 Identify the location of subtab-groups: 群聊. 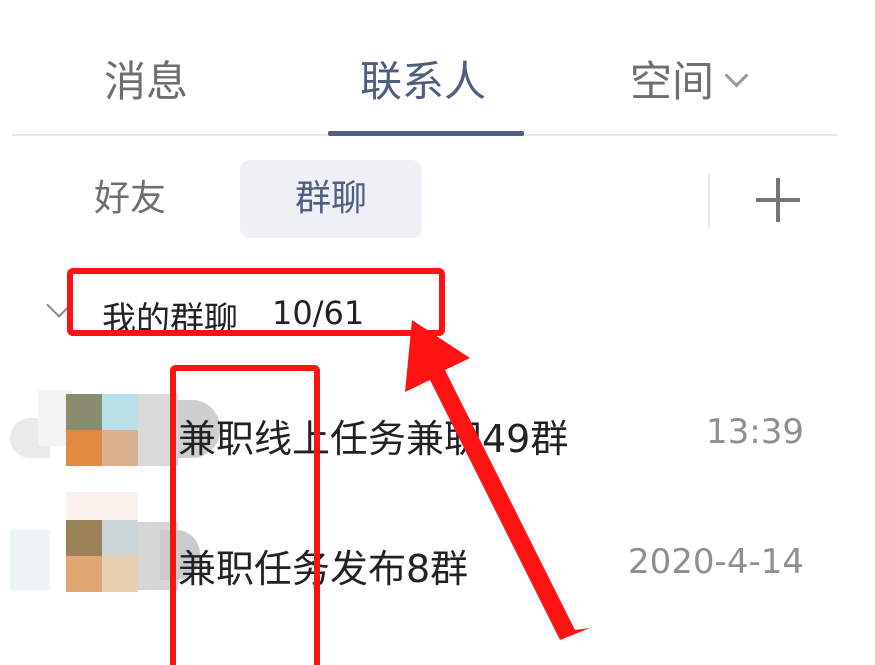
(331, 199).